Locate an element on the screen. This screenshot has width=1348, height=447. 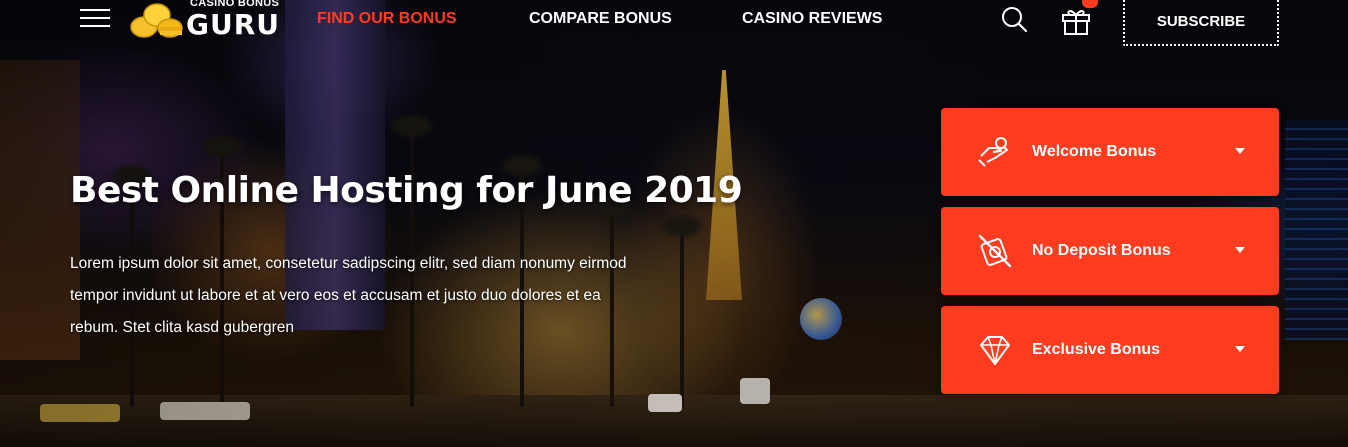
nav-find-our-bonus: FIND OUR BONUS is located at coordinates (387, 19).